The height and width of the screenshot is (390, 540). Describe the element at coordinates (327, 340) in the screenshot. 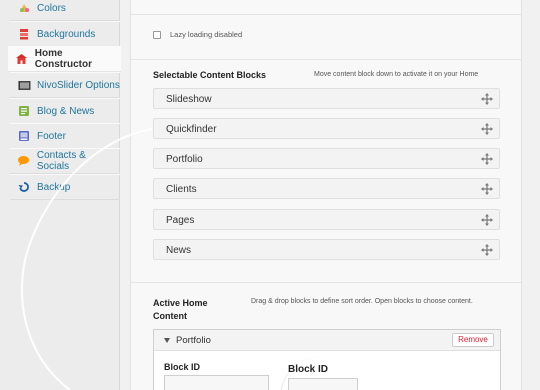

I see `active-block-header: Portfolio Remove` at that location.